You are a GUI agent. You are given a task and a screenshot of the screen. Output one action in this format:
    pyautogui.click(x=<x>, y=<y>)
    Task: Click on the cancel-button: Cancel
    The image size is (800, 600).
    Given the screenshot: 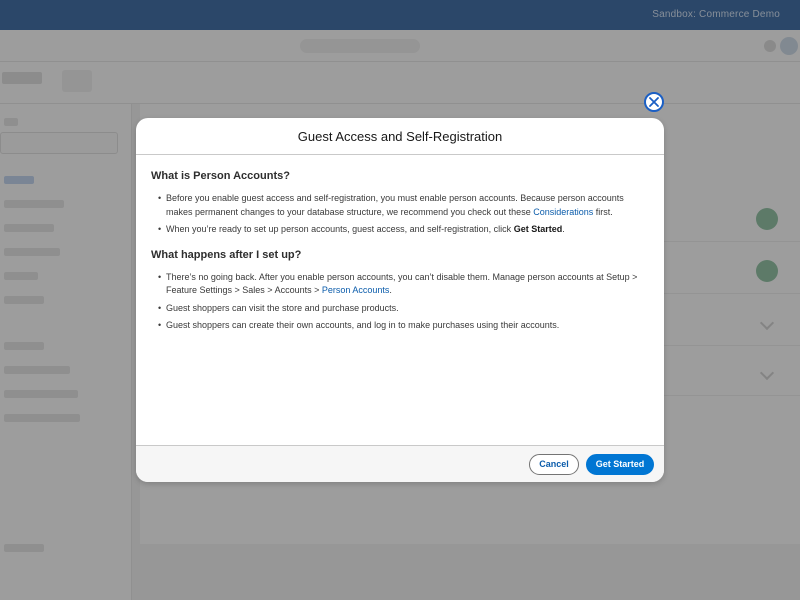 What is the action you would take?
    pyautogui.click(x=554, y=464)
    